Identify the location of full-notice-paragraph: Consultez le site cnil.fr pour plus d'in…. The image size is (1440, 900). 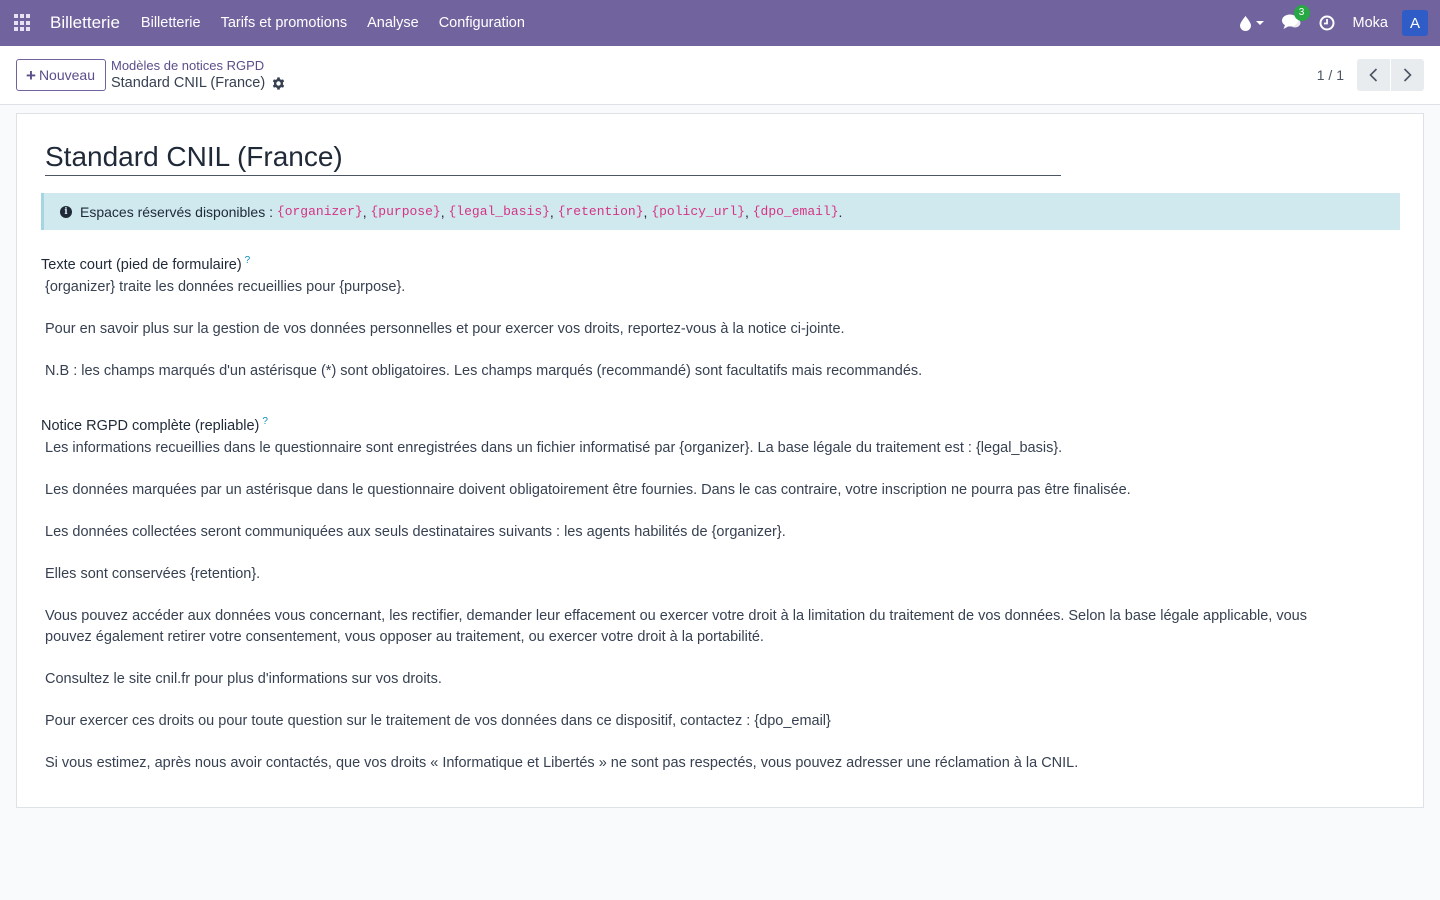
(243, 679).